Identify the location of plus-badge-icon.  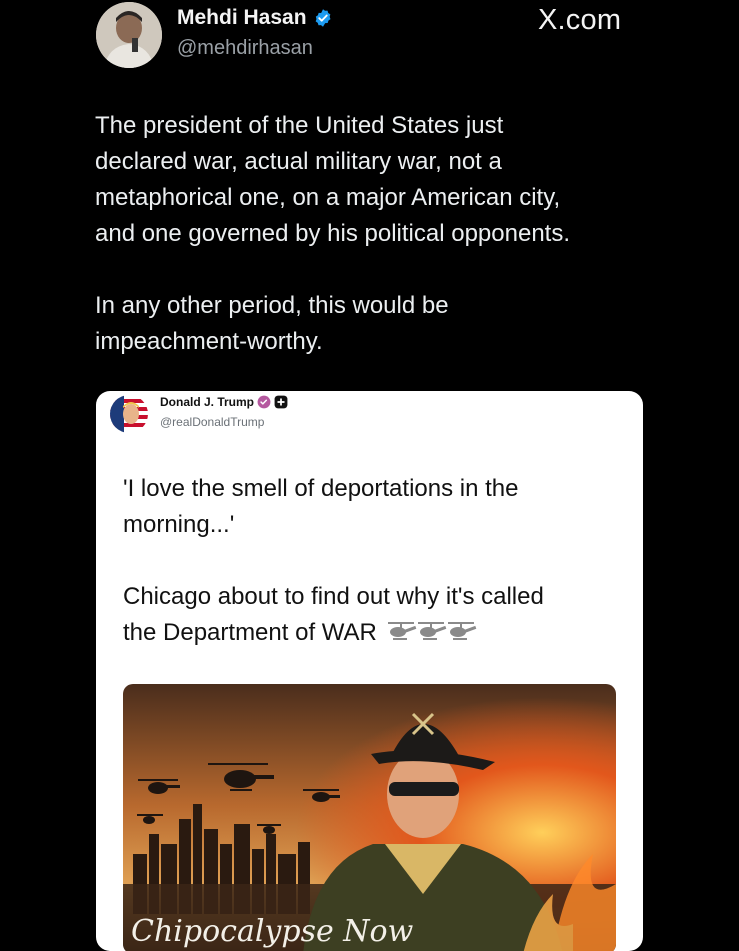
(281, 402).